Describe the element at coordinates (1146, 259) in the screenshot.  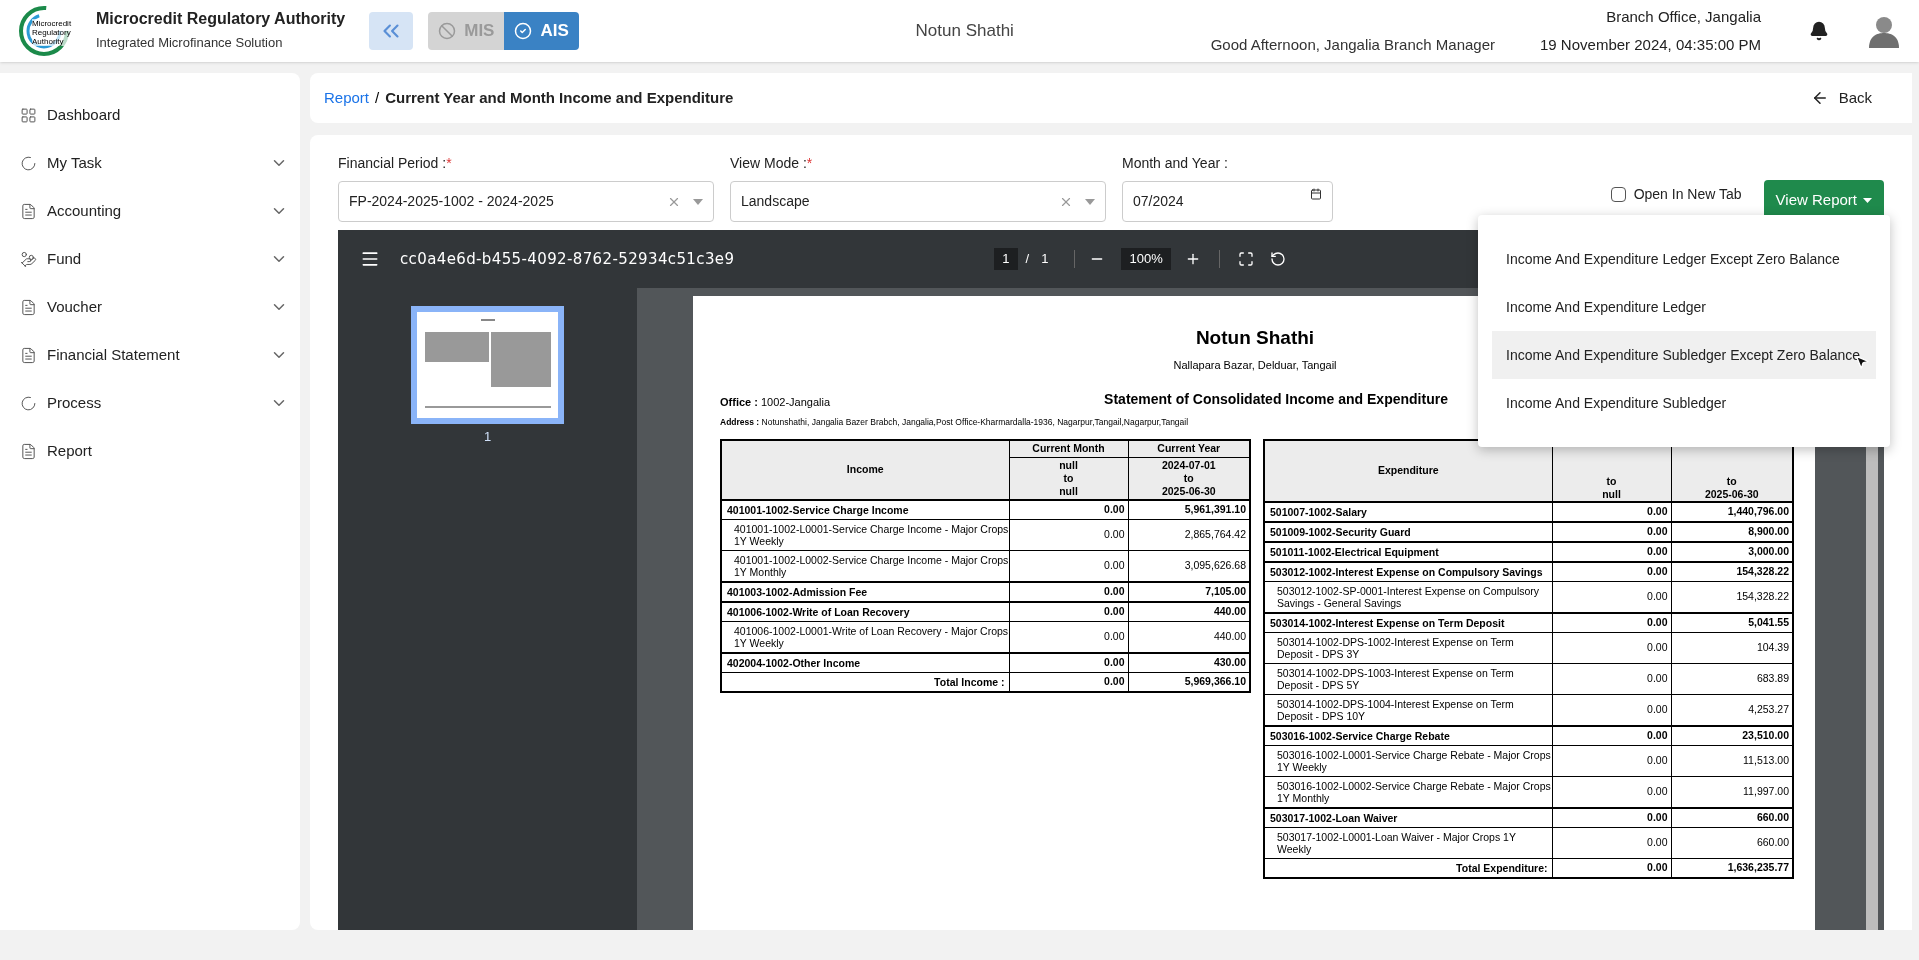
I see `zoom-field: 100%` at that location.